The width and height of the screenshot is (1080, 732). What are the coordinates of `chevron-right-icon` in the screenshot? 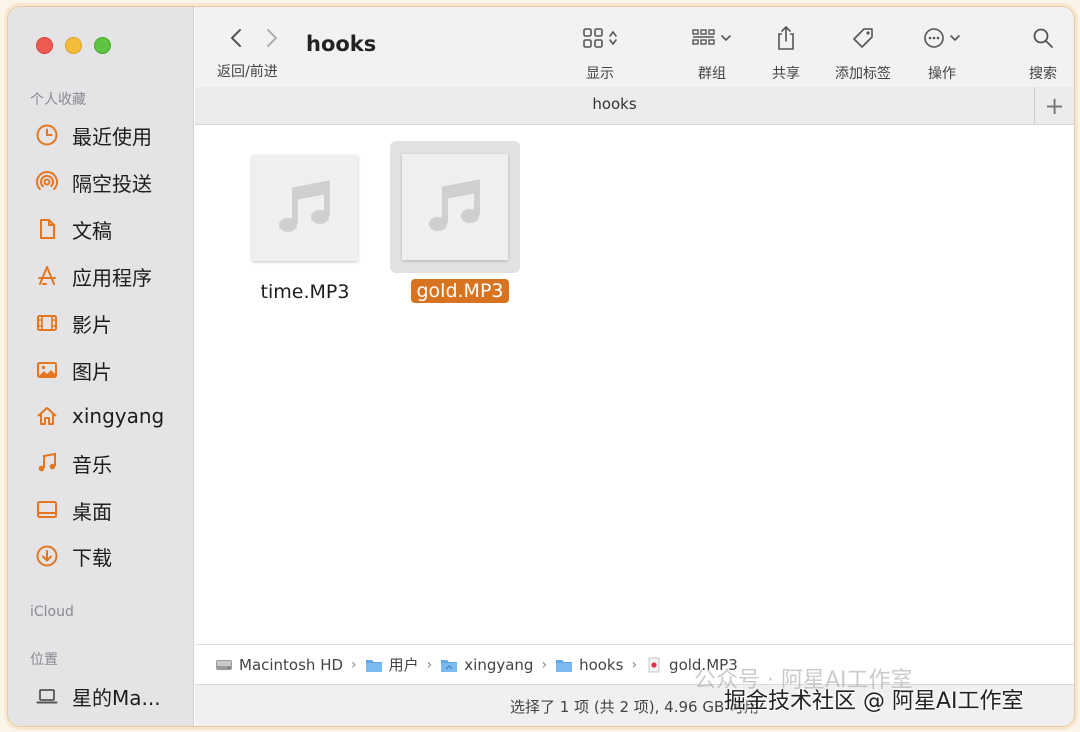 It's located at (272, 38).